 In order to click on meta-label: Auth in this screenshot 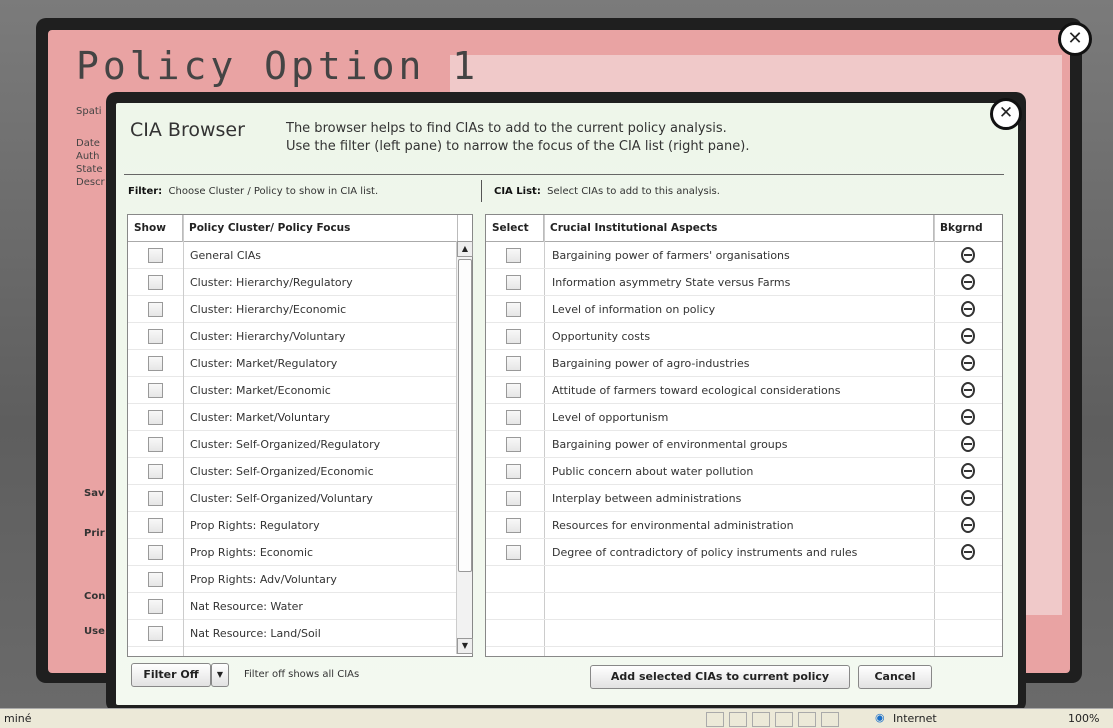, I will do `click(88, 156)`.